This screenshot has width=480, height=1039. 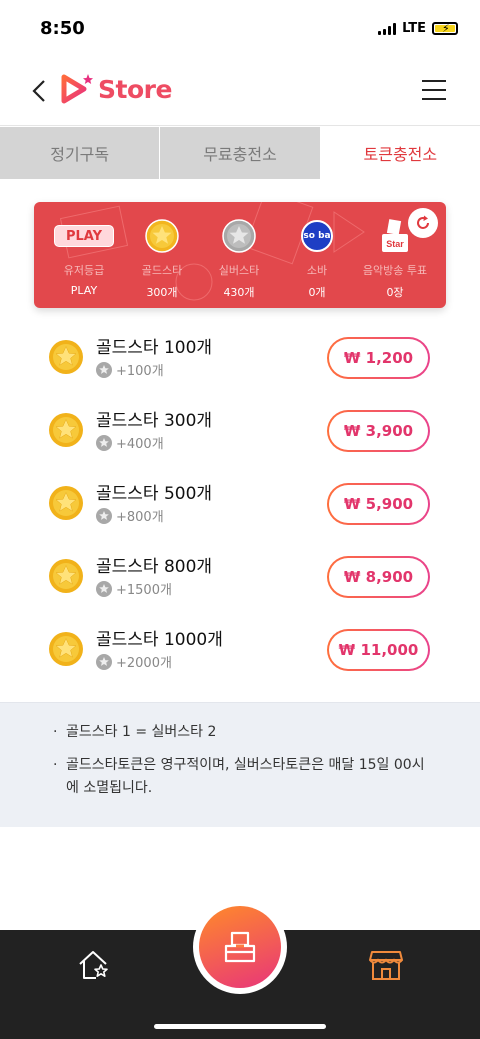 I want to click on price-button: ₩ 5,900, so click(x=378, y=504).